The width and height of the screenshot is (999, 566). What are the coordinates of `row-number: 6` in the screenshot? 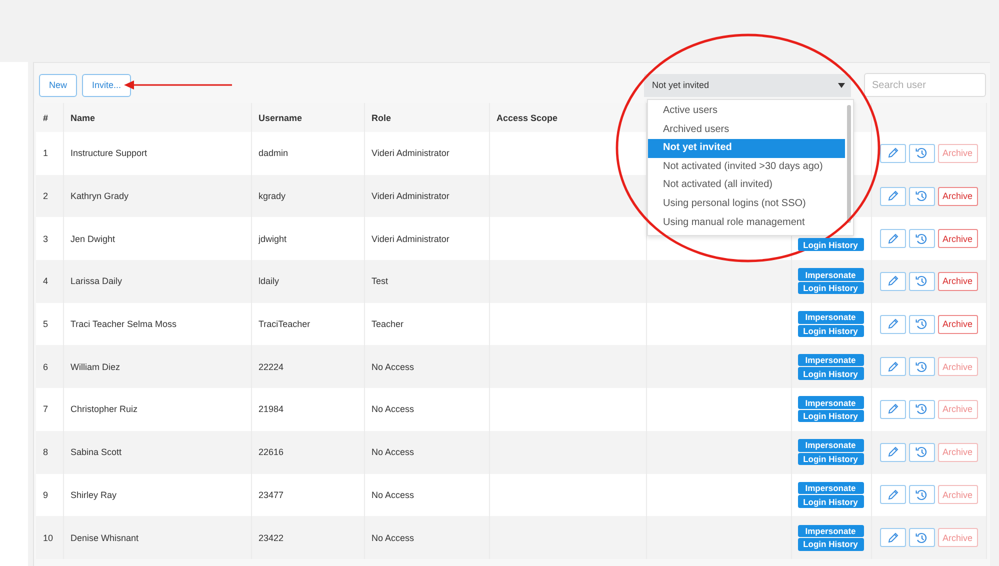 It's located at (45, 367).